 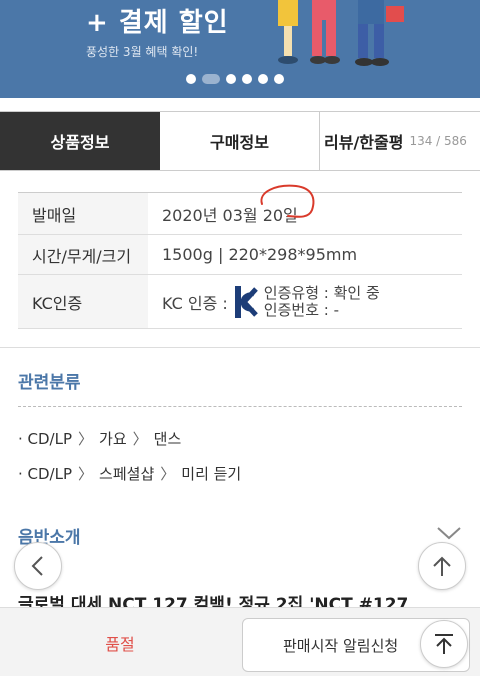 I want to click on category-link: 미리 듣기, so click(x=211, y=473).